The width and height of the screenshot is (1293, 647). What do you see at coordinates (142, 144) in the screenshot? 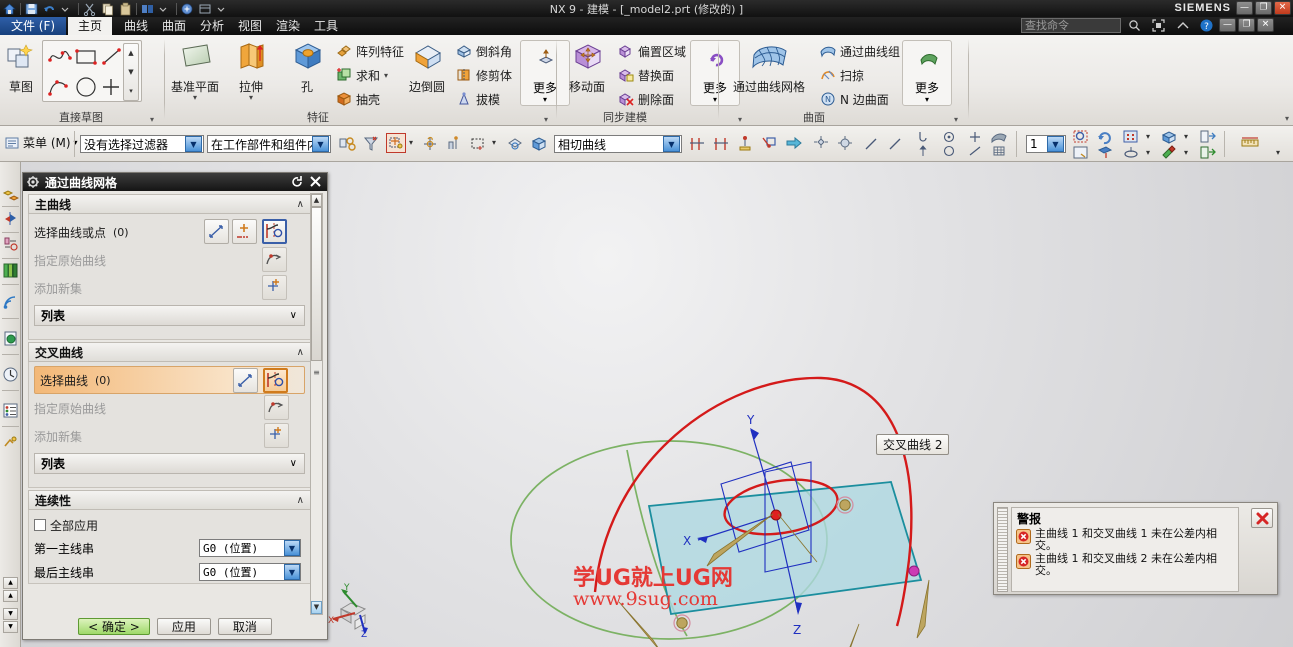
I see `selection-filter-combo: 没有选择过滤器 ▼` at bounding box center [142, 144].